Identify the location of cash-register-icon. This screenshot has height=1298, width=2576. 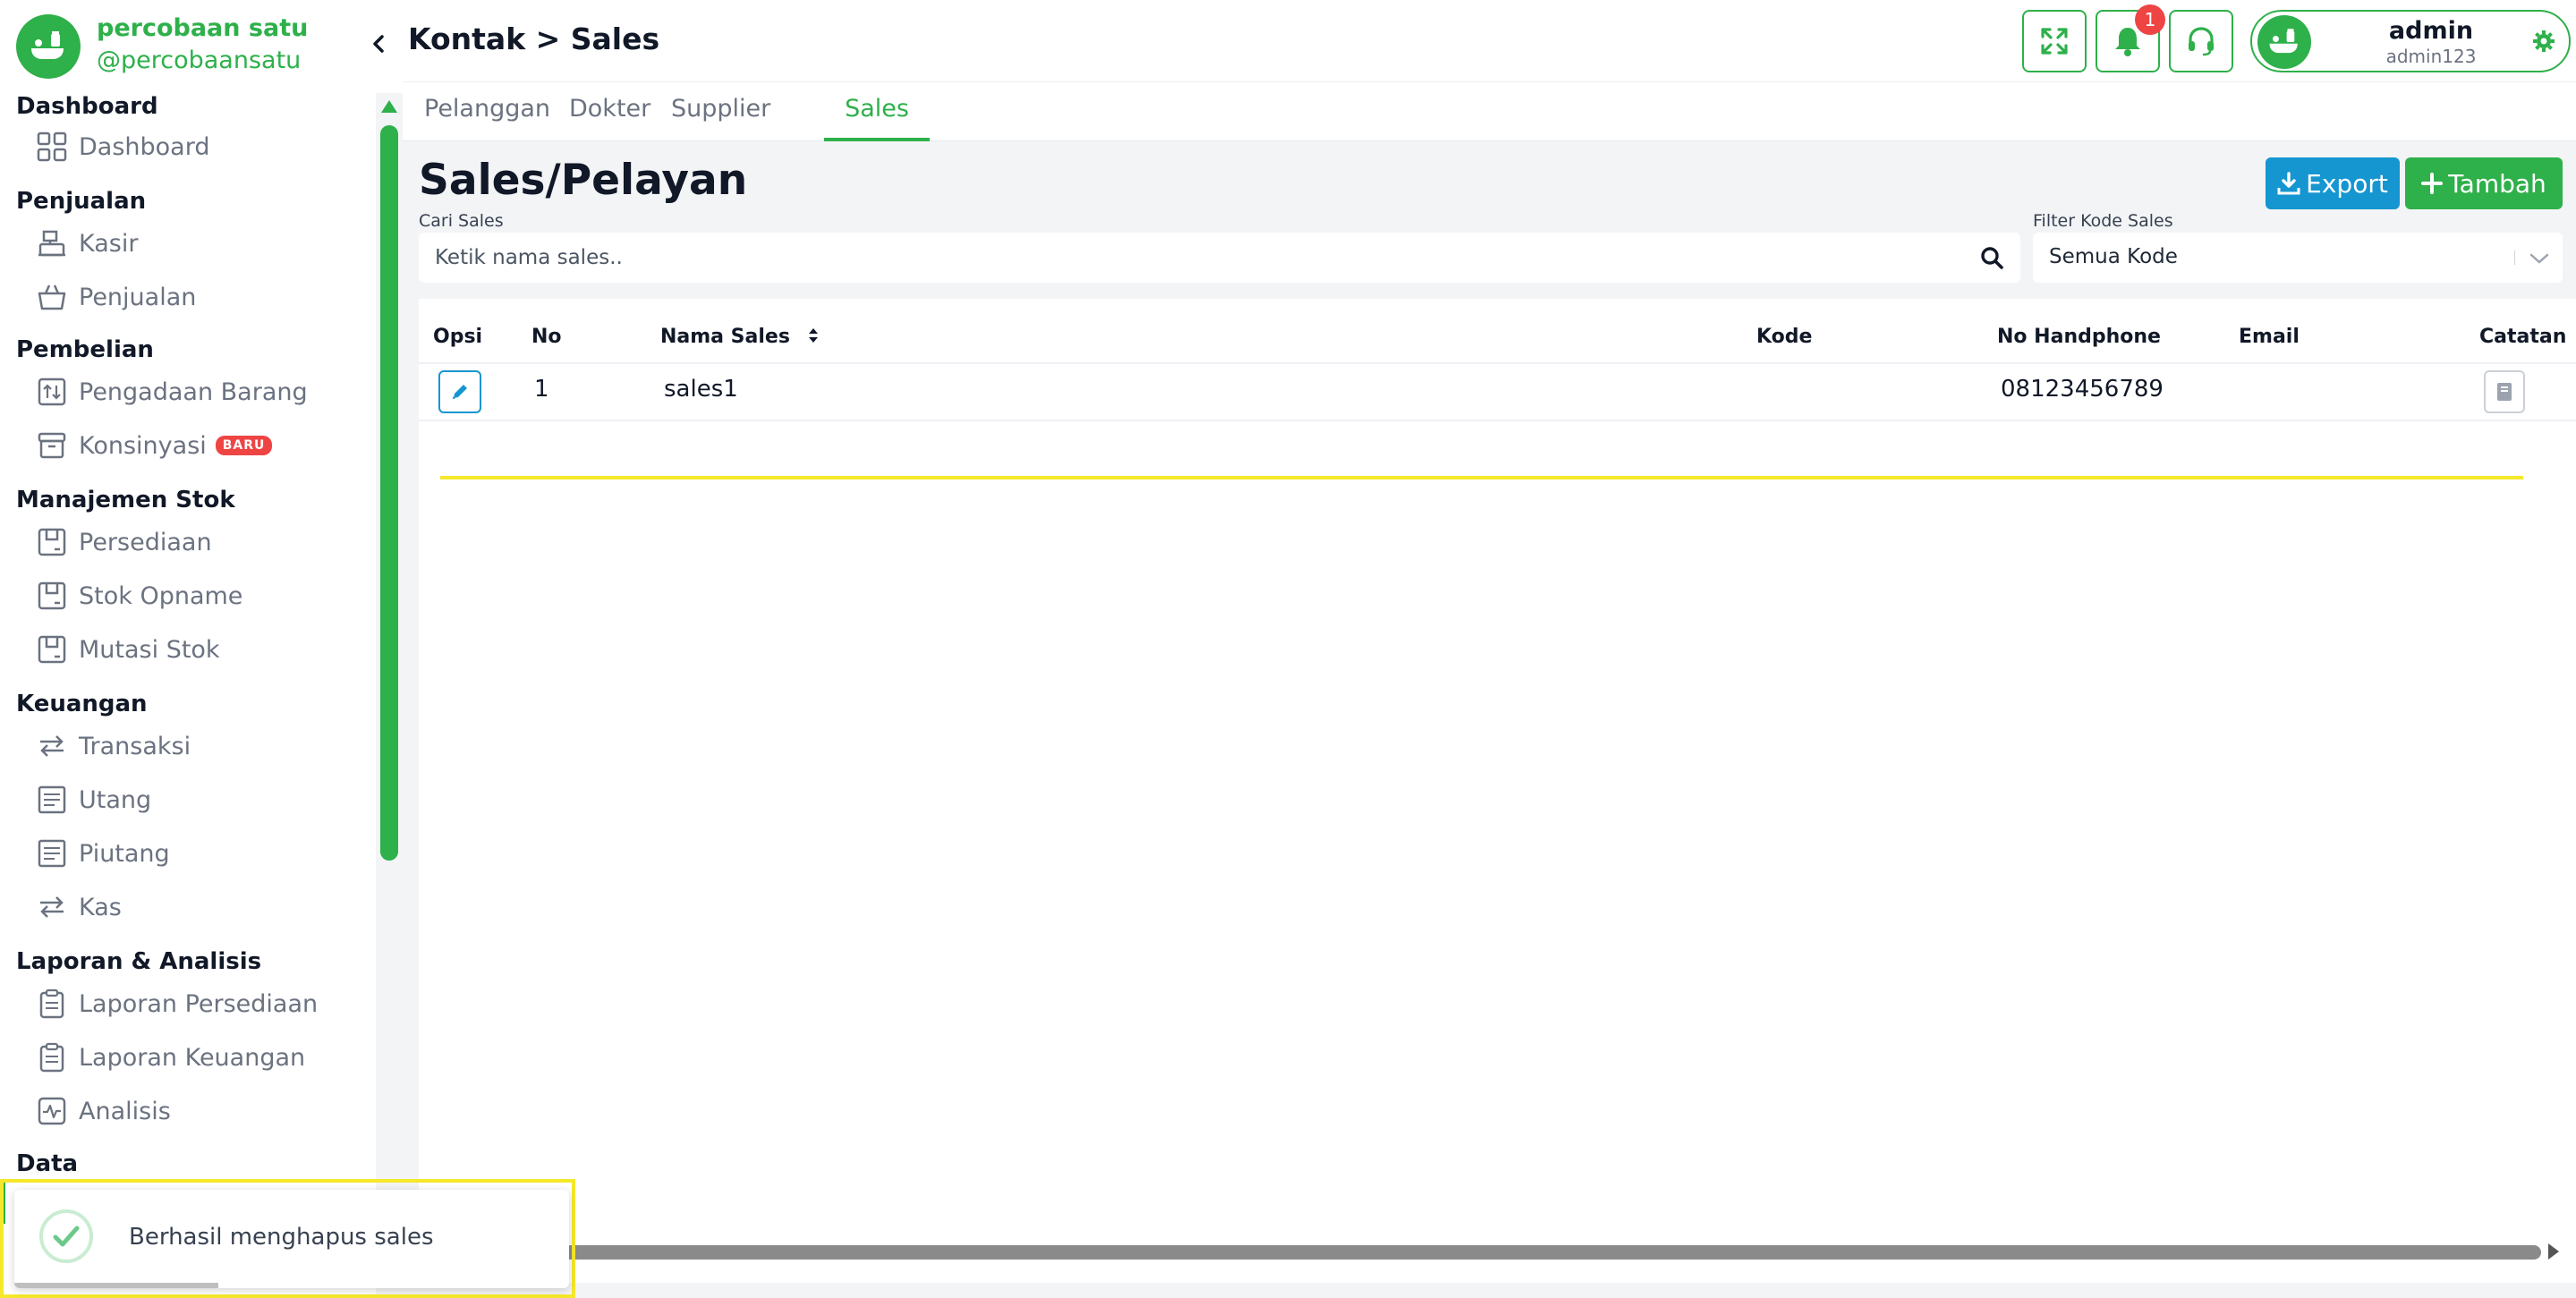
(52, 244).